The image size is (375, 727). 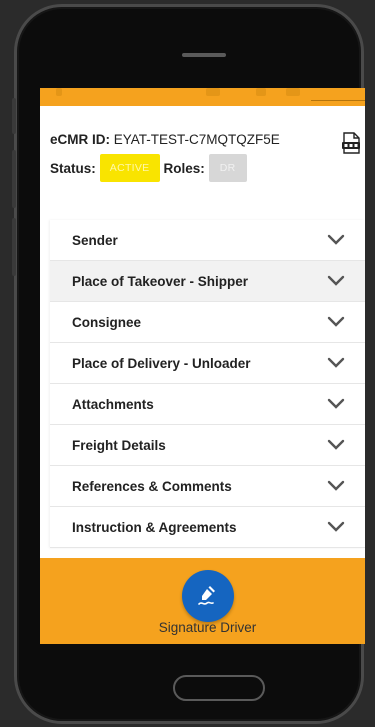 I want to click on app-header-bar, so click(x=202, y=97).